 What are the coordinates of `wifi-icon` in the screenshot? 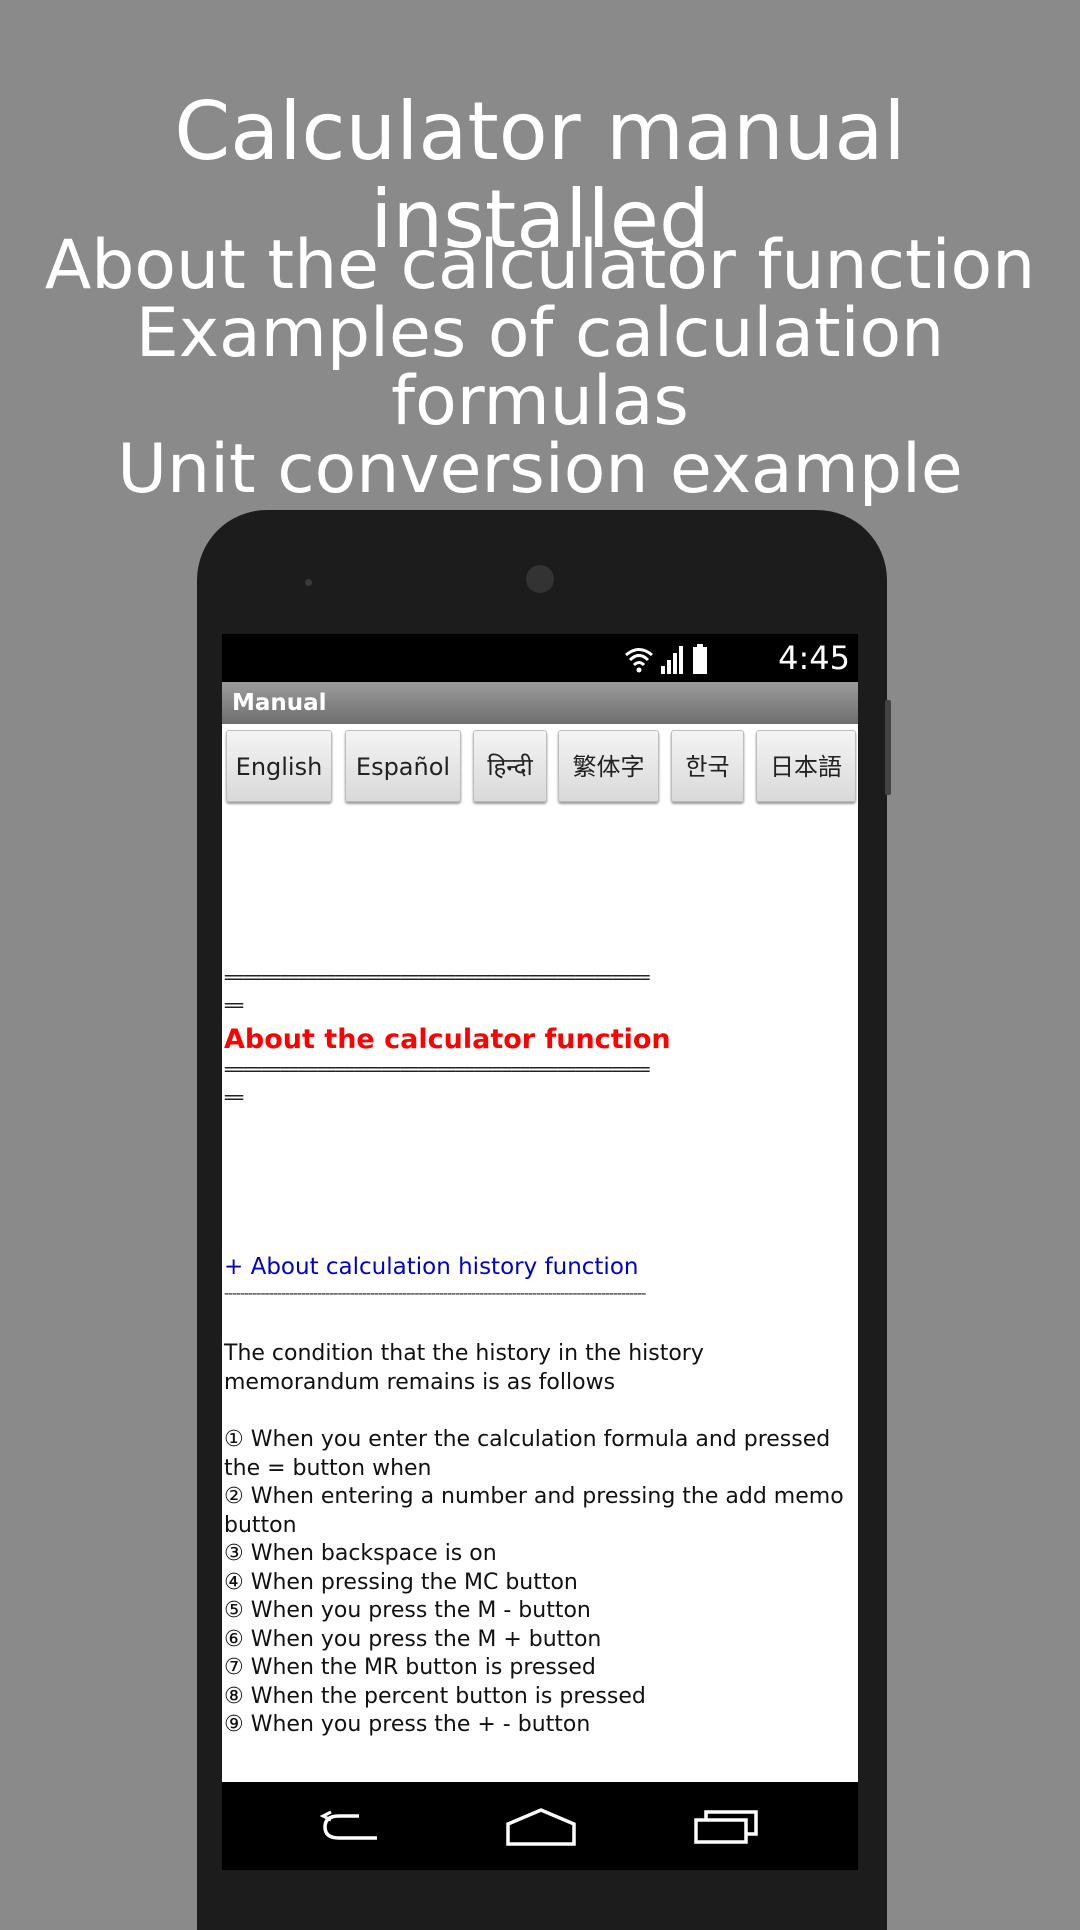 It's located at (639, 660).